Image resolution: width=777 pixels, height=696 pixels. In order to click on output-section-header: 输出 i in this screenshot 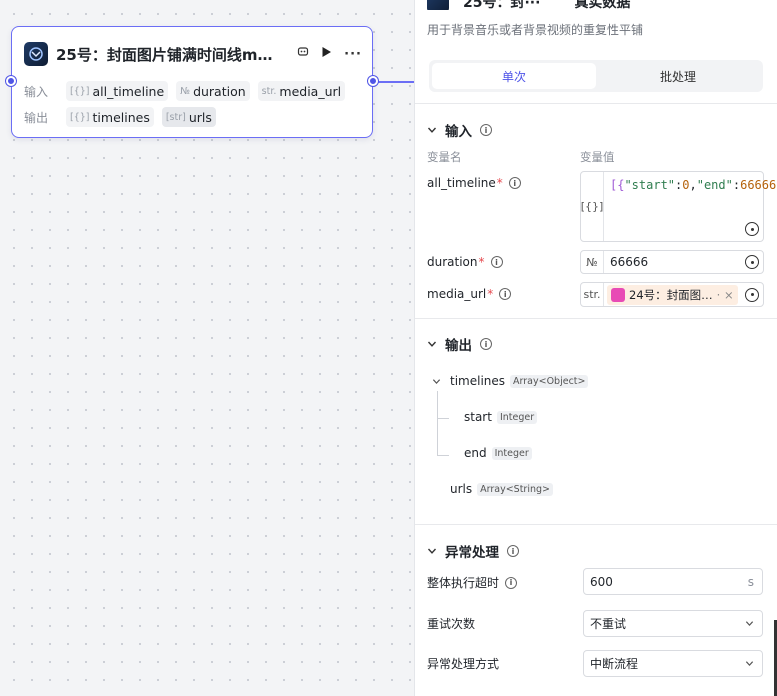, I will do `click(459, 344)`.